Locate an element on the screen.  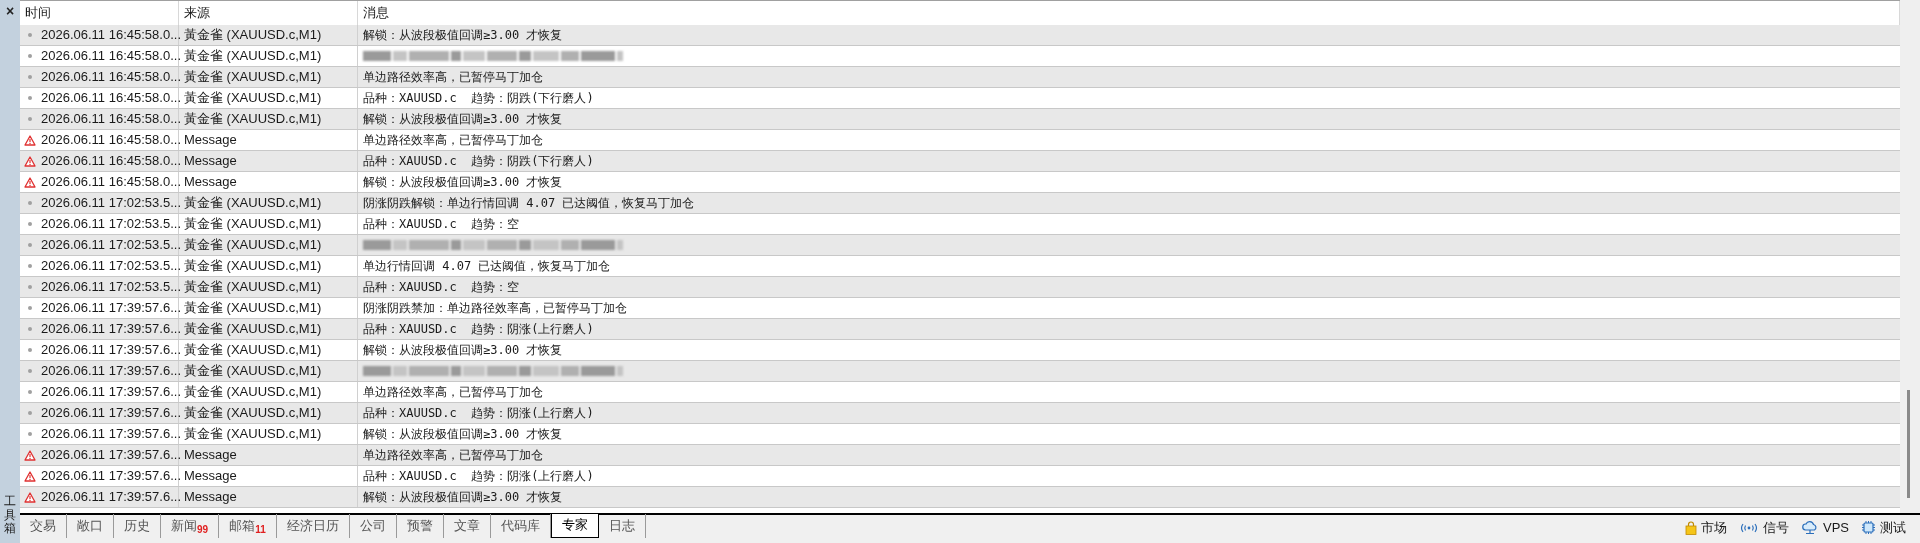
scrollbar is located at coordinates (1910, 256).